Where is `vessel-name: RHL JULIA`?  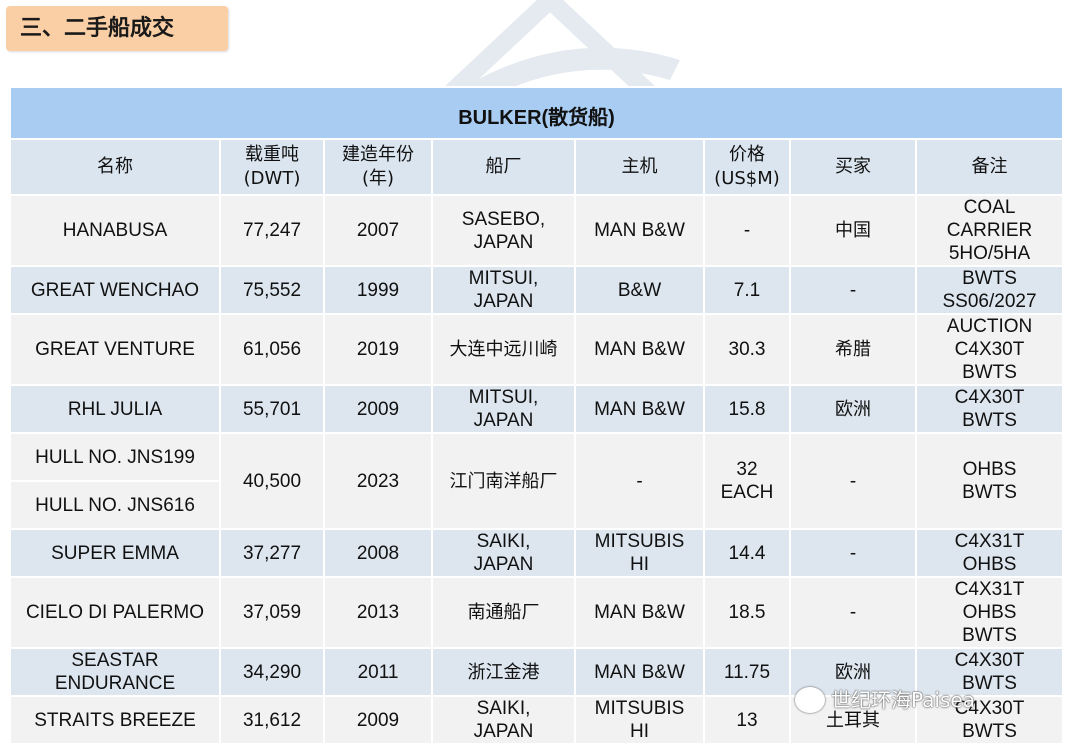
vessel-name: RHL JULIA is located at coordinates (115, 409).